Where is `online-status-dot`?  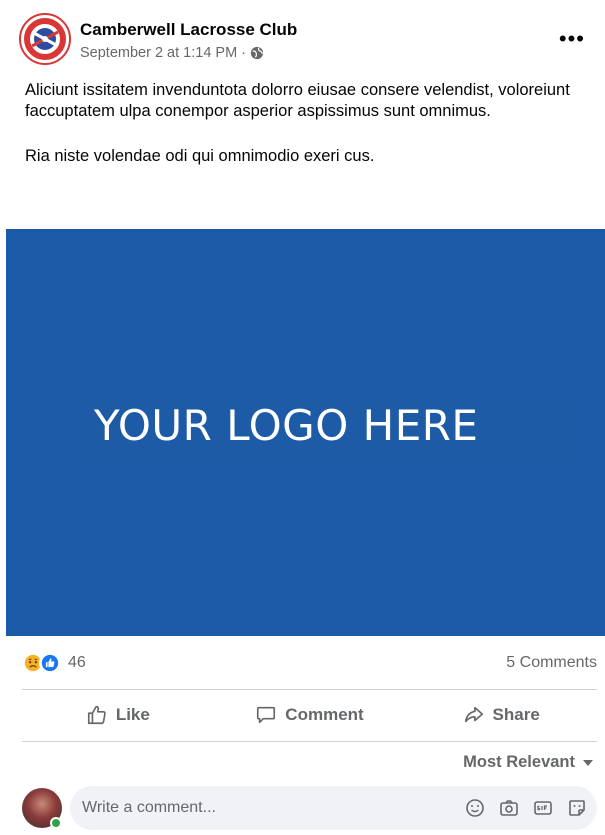 online-status-dot is located at coordinates (56, 823).